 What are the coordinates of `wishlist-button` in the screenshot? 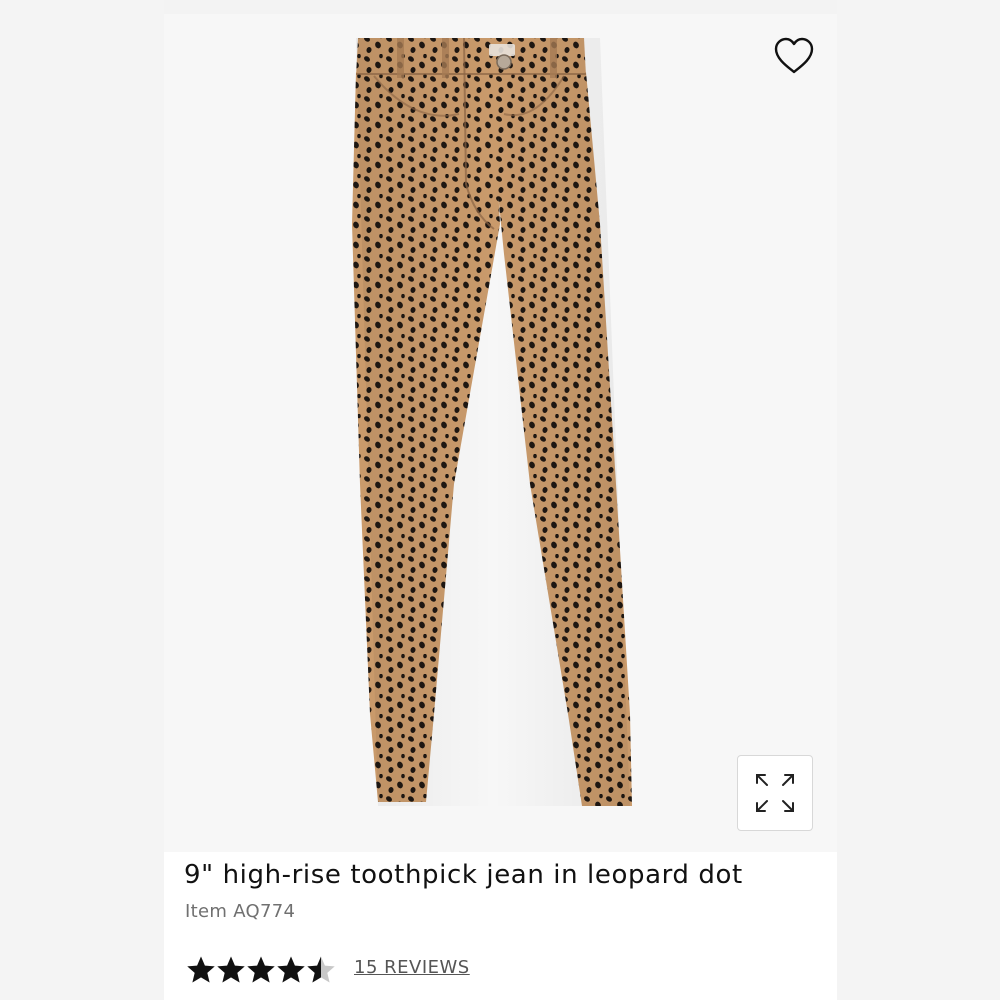 It's located at (794, 56).